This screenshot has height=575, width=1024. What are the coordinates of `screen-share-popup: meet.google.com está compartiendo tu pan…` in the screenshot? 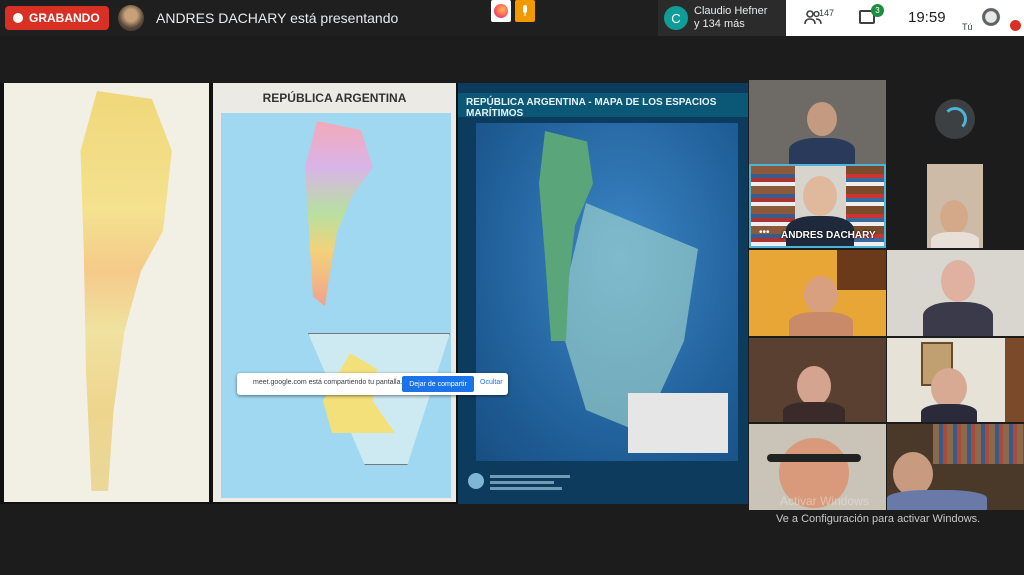 It's located at (372, 384).